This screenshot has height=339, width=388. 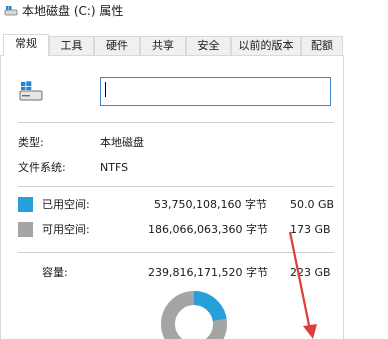 I want to click on used-space-label: 已用空间:, so click(x=66, y=204).